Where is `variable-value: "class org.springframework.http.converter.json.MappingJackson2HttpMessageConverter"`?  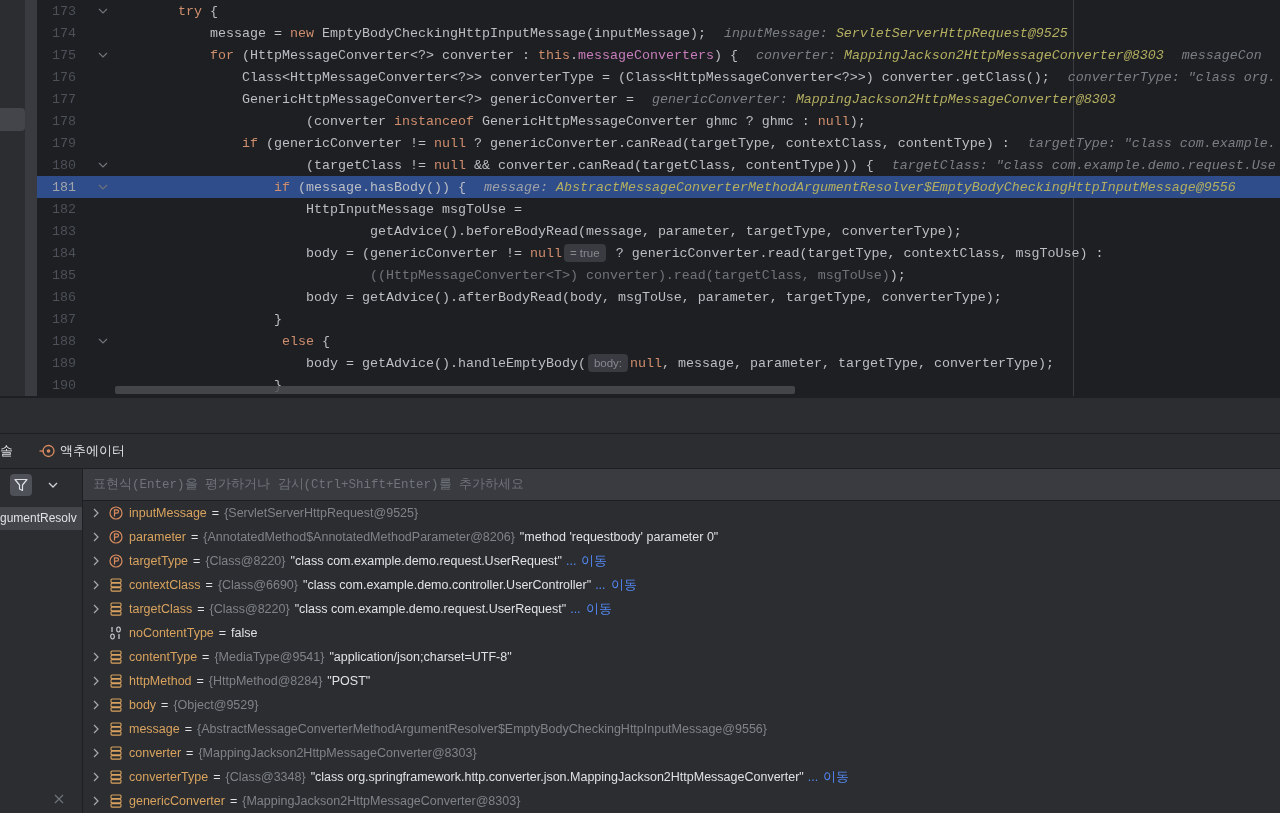 variable-value: "class org.springframework.http.converter.json.MappingJackson2HttpMessageConverter" is located at coordinates (557, 777).